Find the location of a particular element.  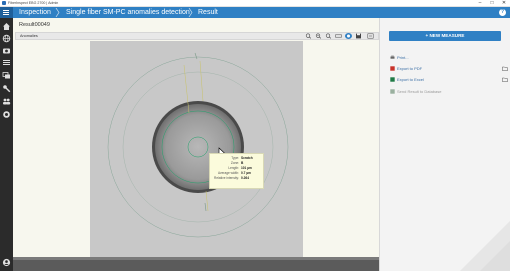

window-title: FiberInspect EBG 2700 | Admin is located at coordinates (33, 3).